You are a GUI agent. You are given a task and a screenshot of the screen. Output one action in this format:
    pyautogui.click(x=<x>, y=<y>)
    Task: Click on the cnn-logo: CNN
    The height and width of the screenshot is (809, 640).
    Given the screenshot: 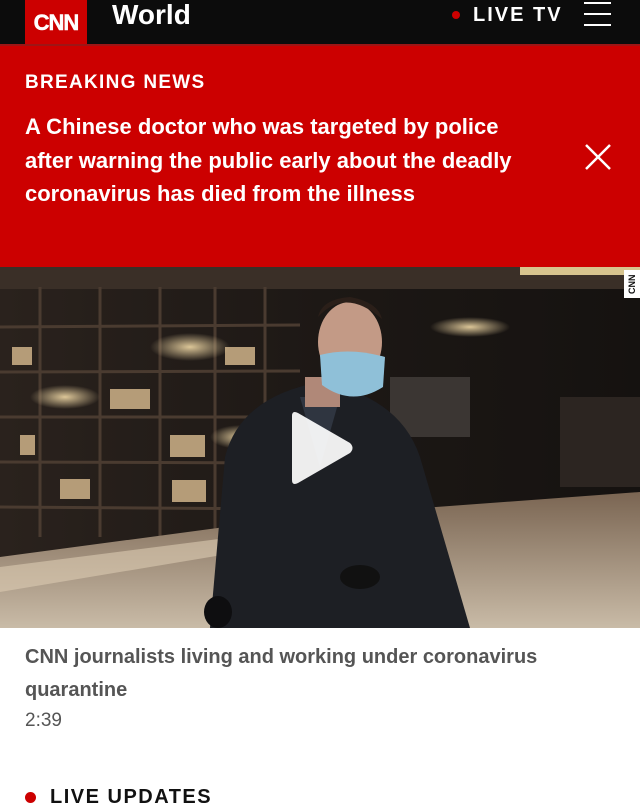 What is the action you would take?
    pyautogui.click(x=56, y=22)
    